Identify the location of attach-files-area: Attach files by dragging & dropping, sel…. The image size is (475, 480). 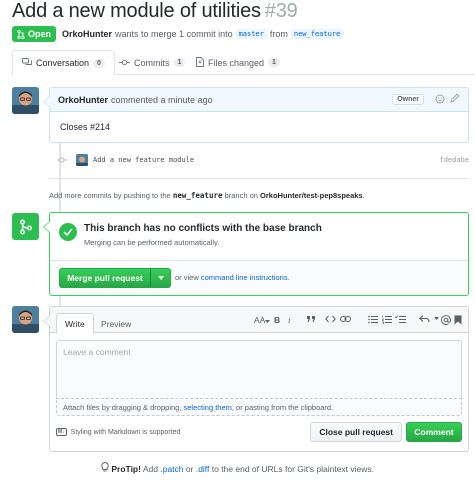
(259, 407).